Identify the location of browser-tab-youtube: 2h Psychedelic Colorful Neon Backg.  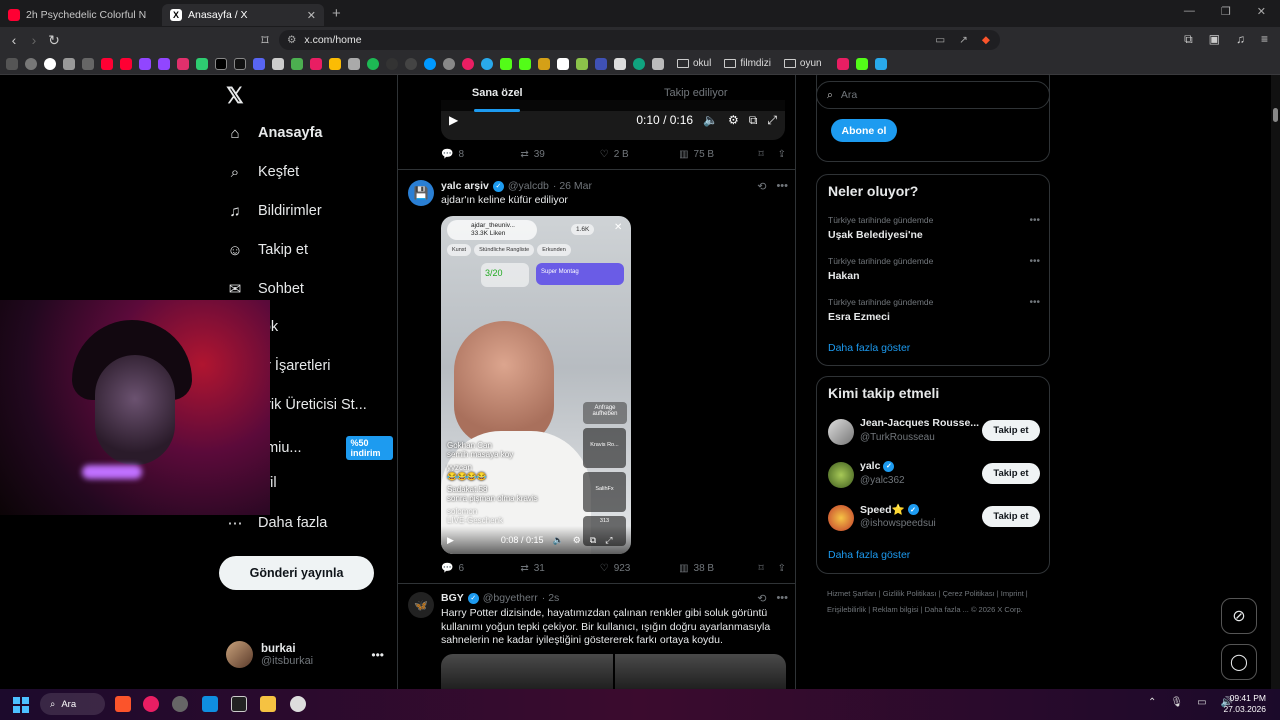
(81, 15).